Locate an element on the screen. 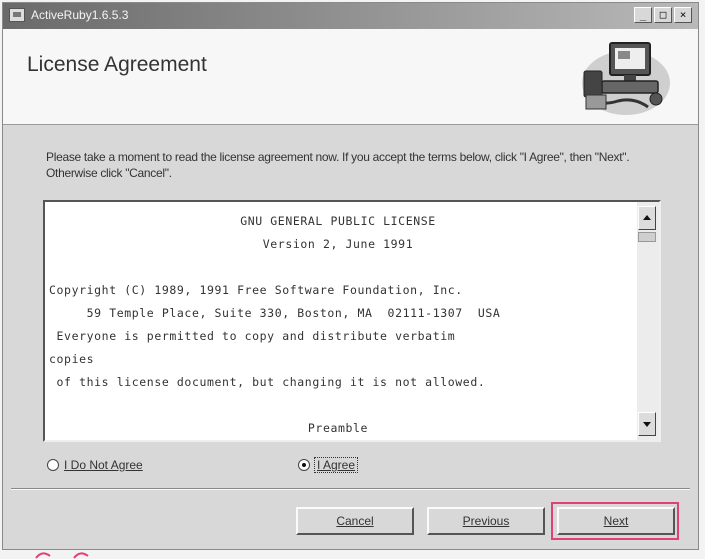 The width and height of the screenshot is (705, 559). agree-label: I Agree is located at coordinates (336, 465).